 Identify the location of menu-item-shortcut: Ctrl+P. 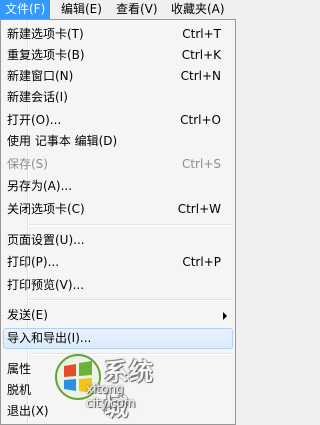
(201, 262).